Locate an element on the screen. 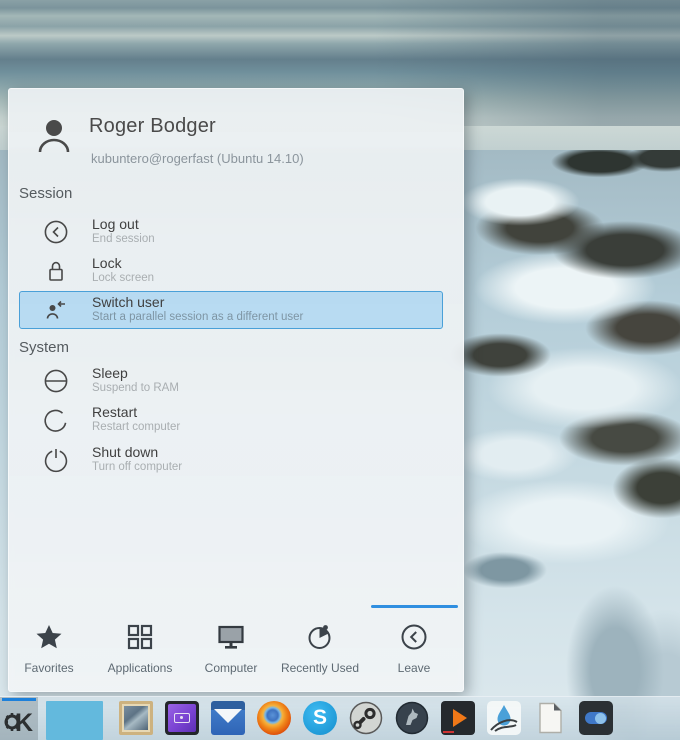  tab-recently-used: Recently Used is located at coordinates (320, 650).